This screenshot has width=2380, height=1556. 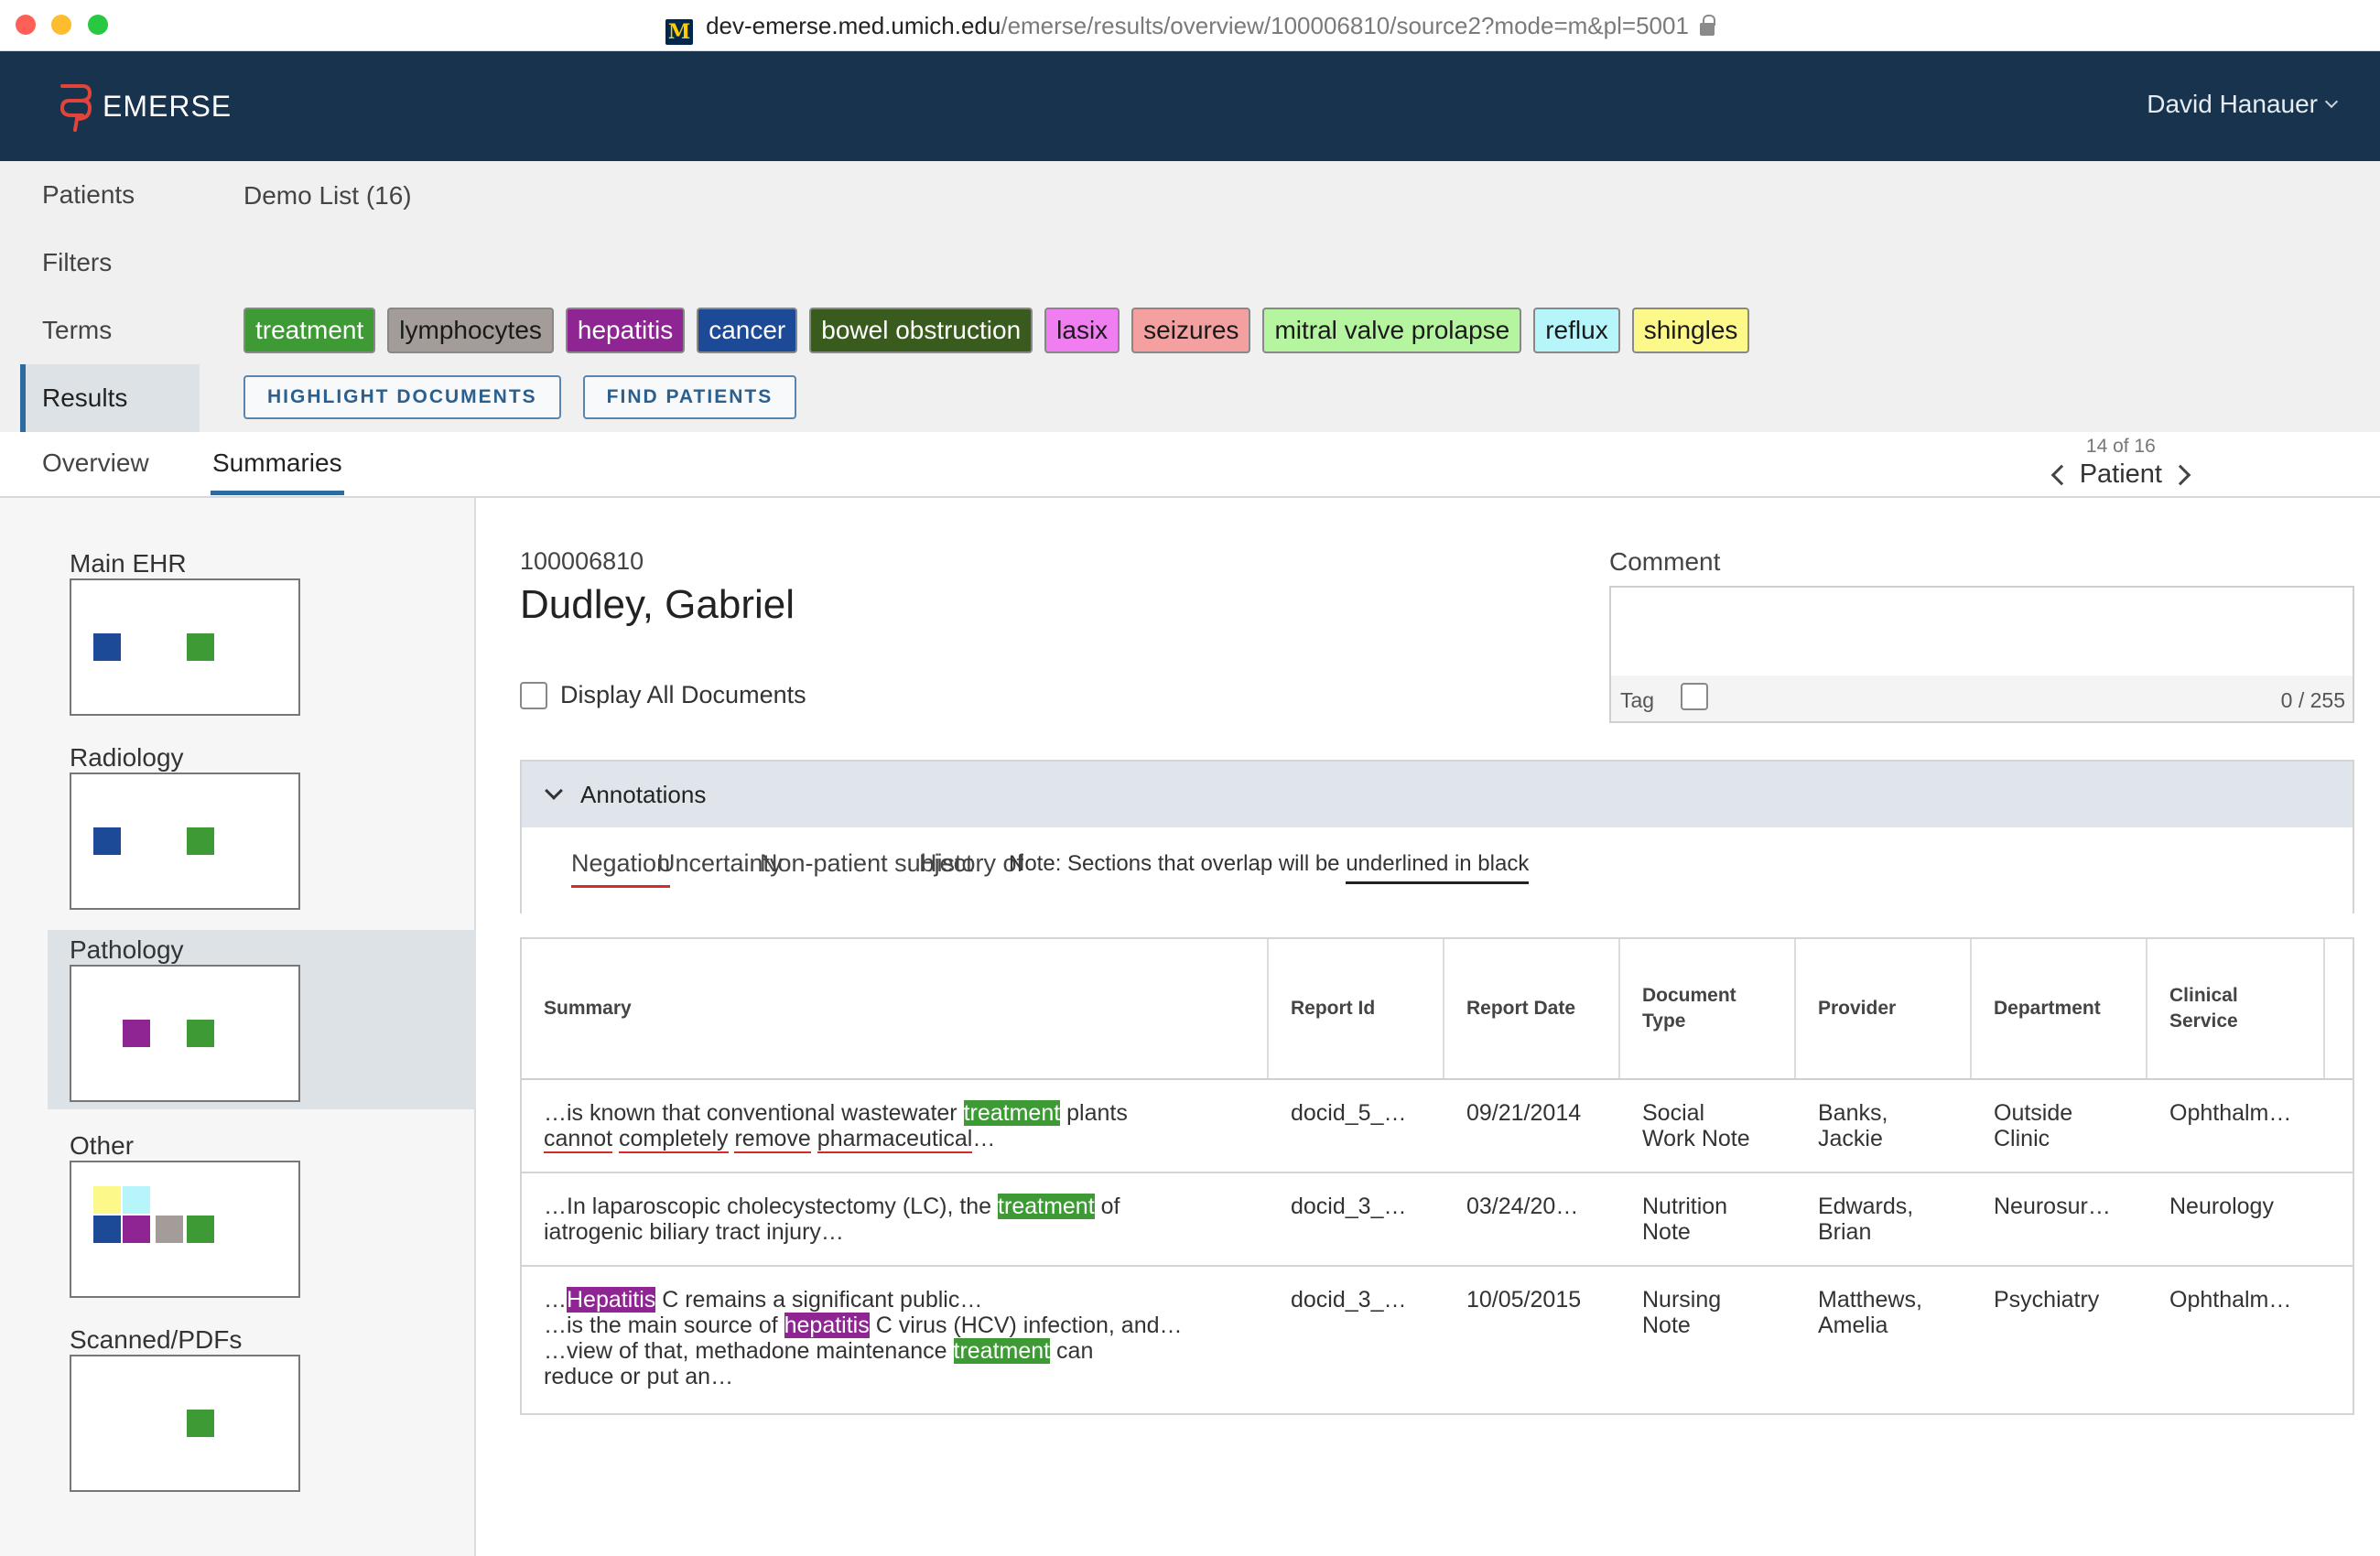 I want to click on negation-span: remove, so click(x=772, y=1139).